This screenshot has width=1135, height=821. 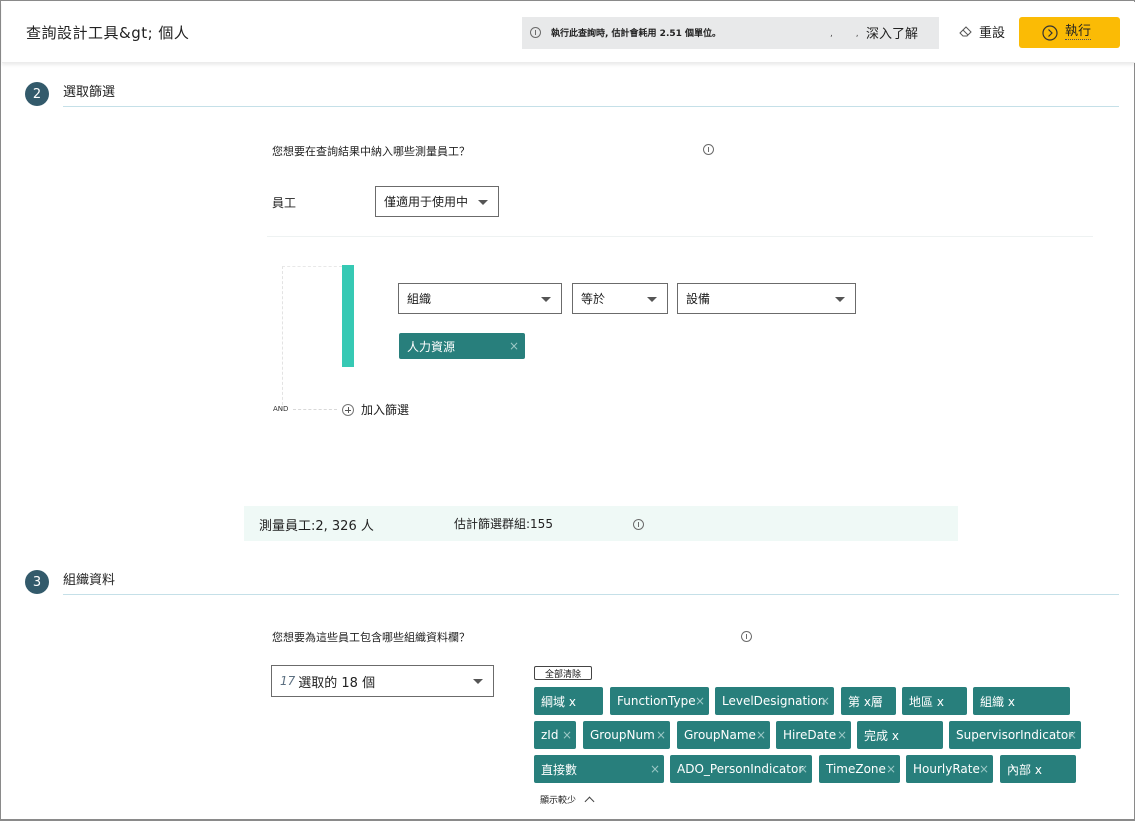 I want to click on tag-label: 地區 x, so click(x=926, y=701).